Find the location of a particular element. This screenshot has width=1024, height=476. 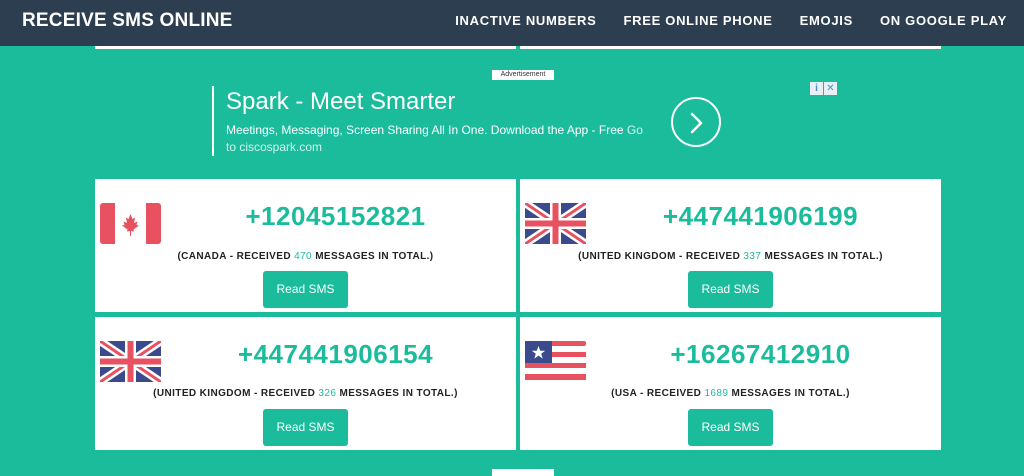

phone-number: +16267412910 is located at coordinates (760, 354).